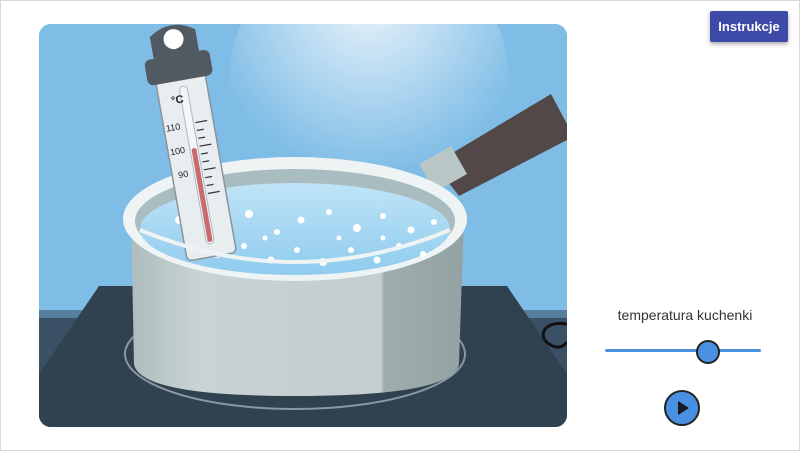 The height and width of the screenshot is (451, 800). I want to click on play-button, so click(682, 408).